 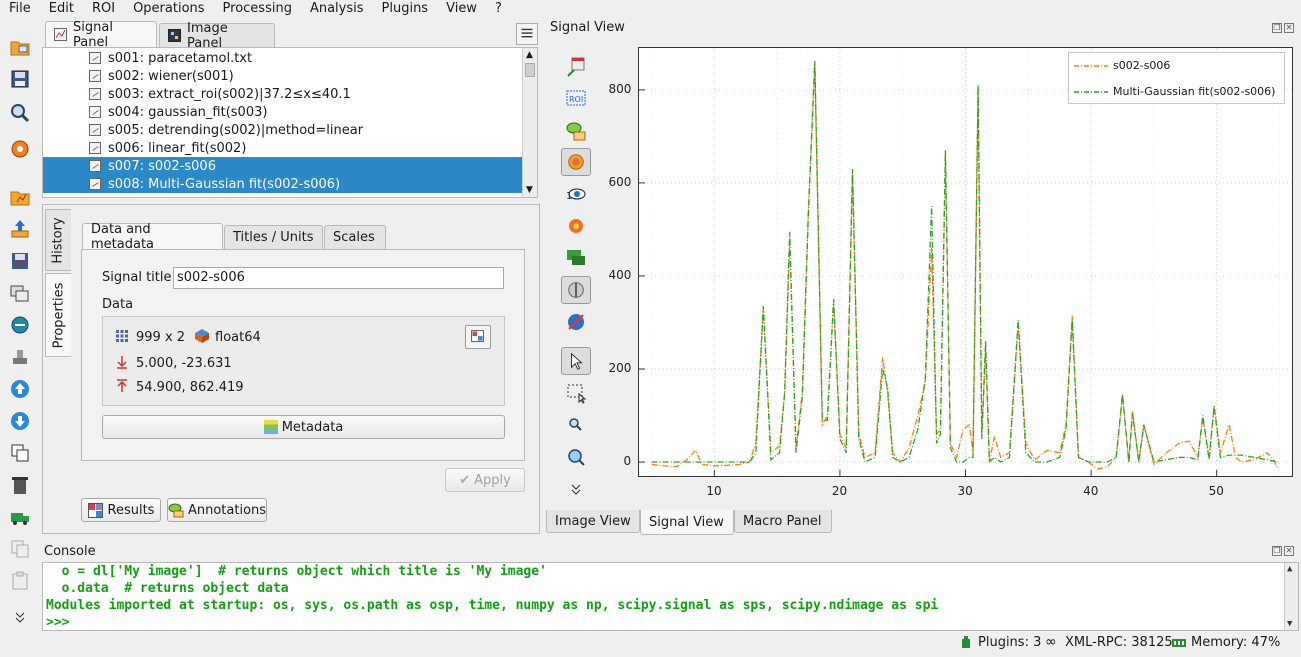 I want to click on browse-icon, so click(x=20, y=113).